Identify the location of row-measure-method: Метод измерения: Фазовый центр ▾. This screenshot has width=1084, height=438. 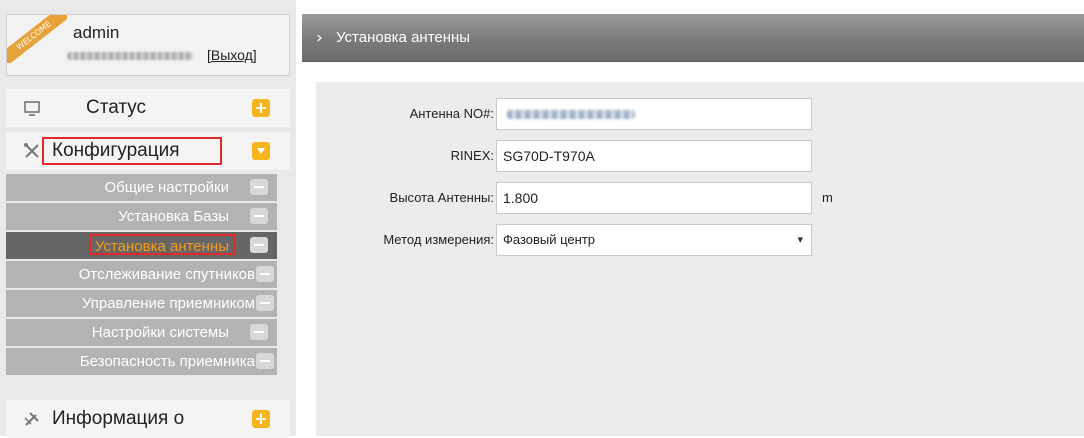
(700, 240).